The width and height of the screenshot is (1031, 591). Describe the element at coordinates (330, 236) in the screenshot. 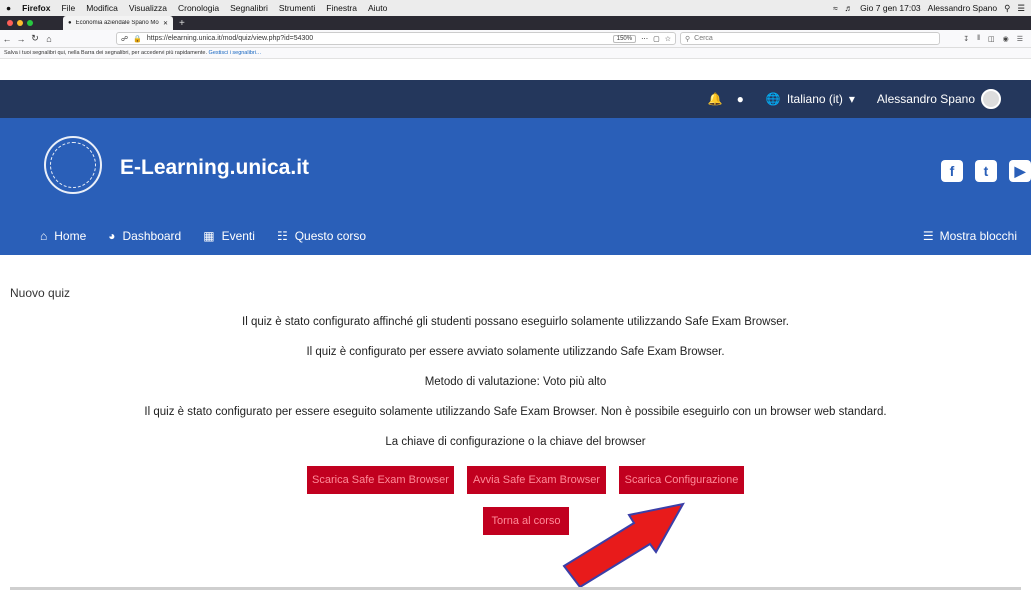

I see `menu-course-label: Questo corso` at that location.